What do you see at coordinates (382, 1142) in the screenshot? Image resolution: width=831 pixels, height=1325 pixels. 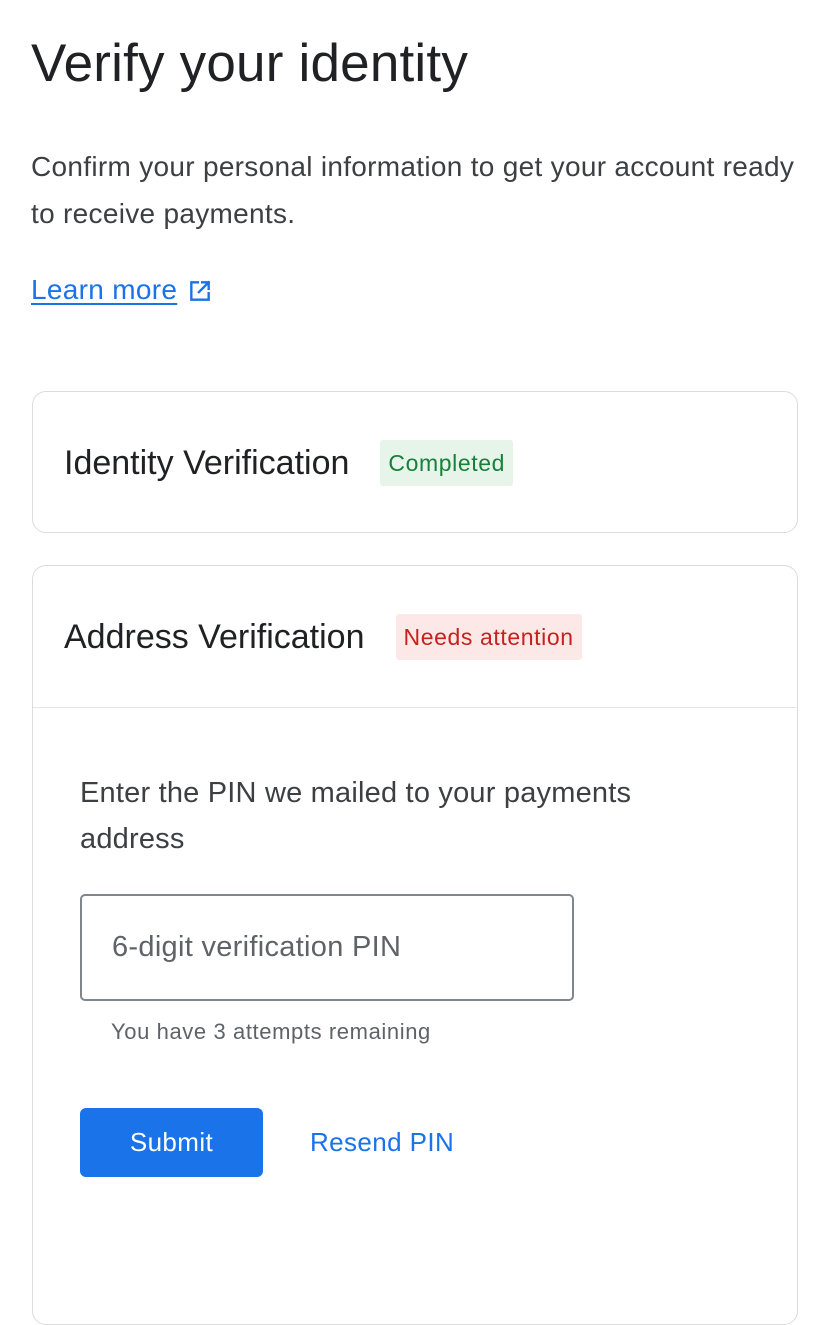 I see `resend-pin-button: Resend PIN` at bounding box center [382, 1142].